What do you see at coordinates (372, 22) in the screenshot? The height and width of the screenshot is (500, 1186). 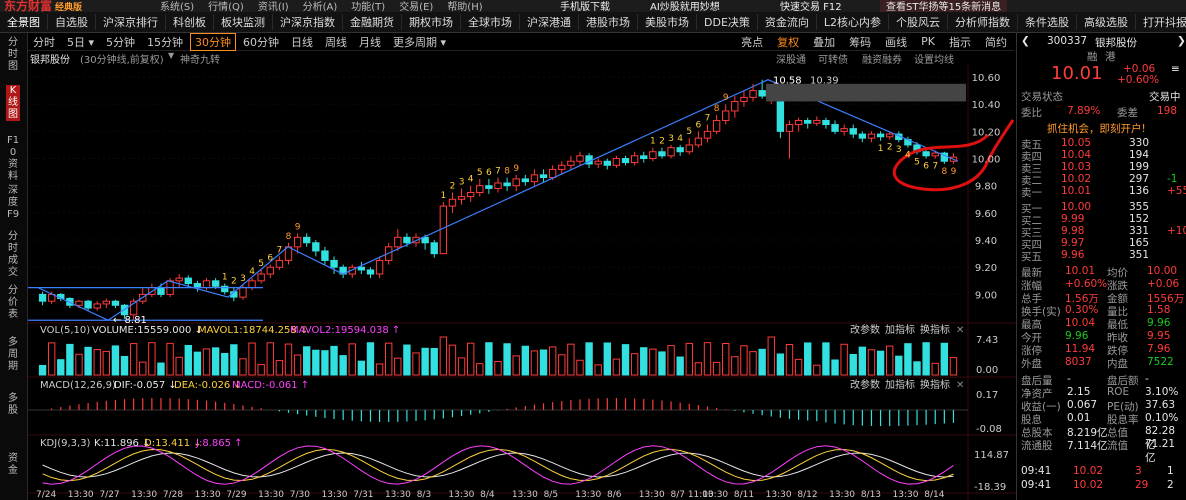 I see `nav-item-6: 金融期货` at bounding box center [372, 22].